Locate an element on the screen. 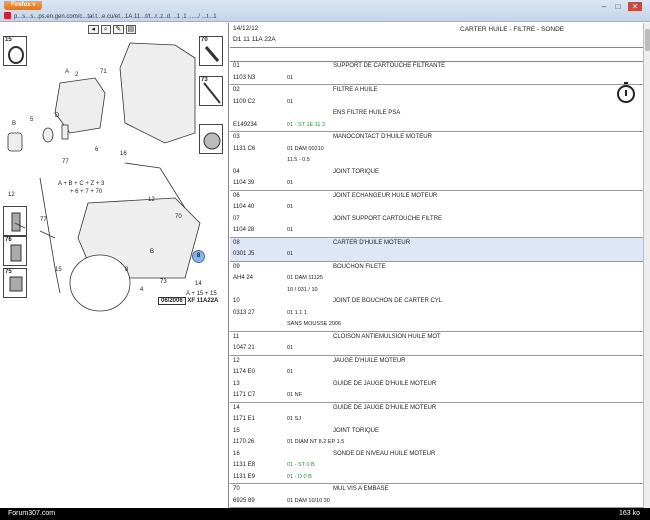  model-code: D1 11 11A 22A is located at coordinates (254, 39).